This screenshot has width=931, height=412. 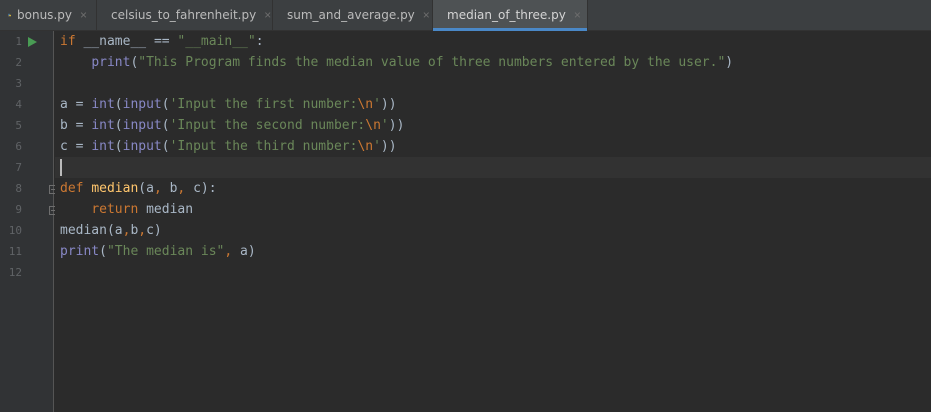 What do you see at coordinates (29, 221) in the screenshot?
I see `line-number-gutter: 1 2 3 4 5 6 7 8 9 10 11 12` at bounding box center [29, 221].